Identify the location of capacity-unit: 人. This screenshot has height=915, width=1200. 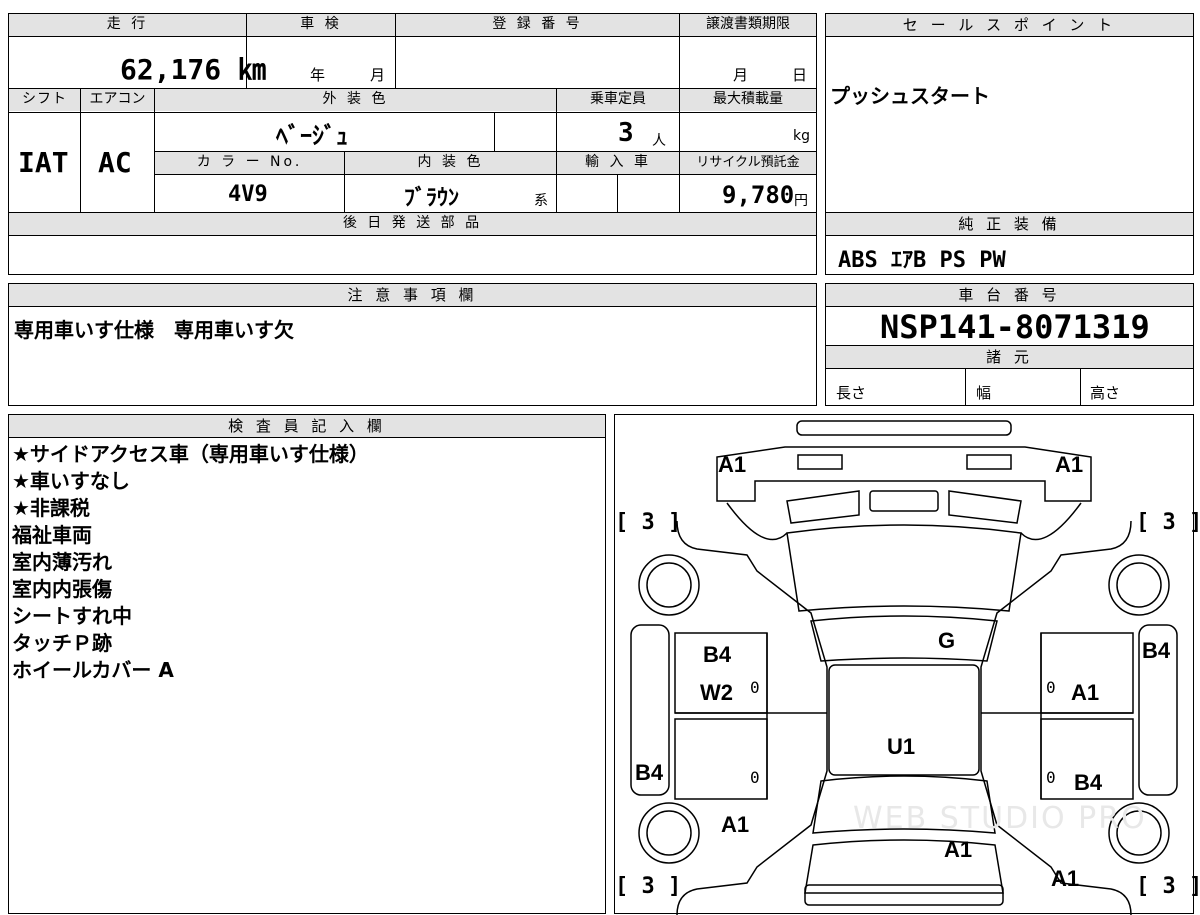
(659, 141).